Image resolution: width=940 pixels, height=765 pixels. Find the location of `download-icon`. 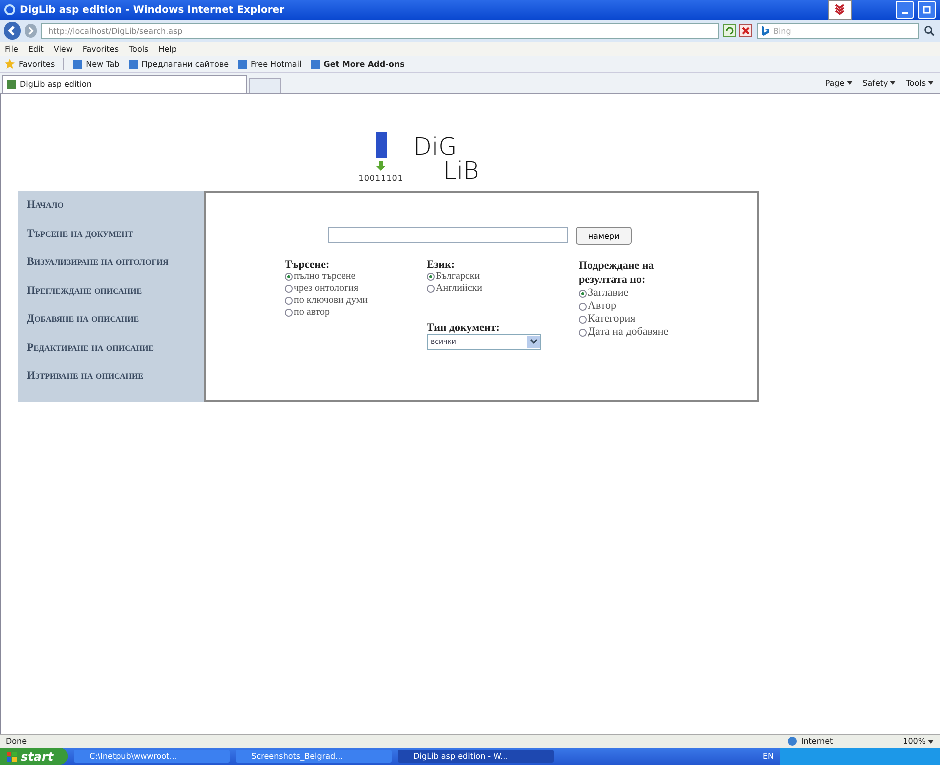

download-icon is located at coordinates (840, 10).